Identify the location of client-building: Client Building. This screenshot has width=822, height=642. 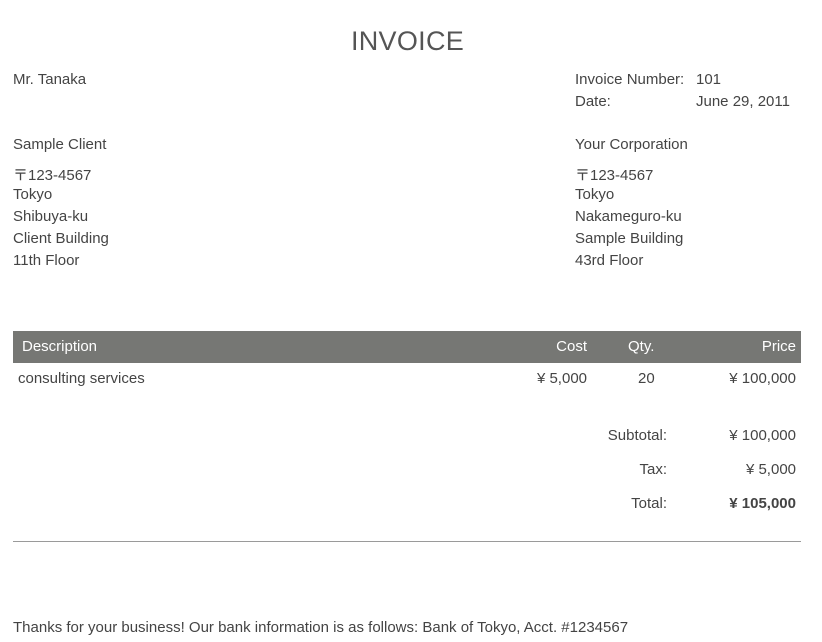
(61, 238).